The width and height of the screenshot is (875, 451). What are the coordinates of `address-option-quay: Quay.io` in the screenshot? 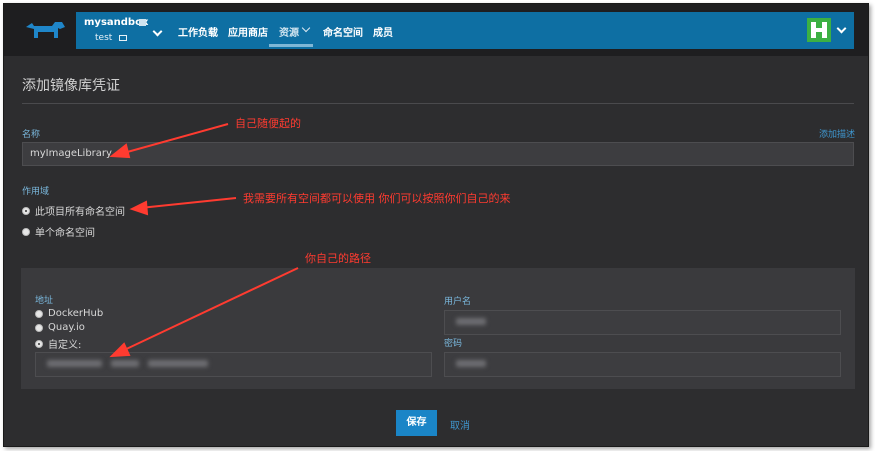 It's located at (60, 327).